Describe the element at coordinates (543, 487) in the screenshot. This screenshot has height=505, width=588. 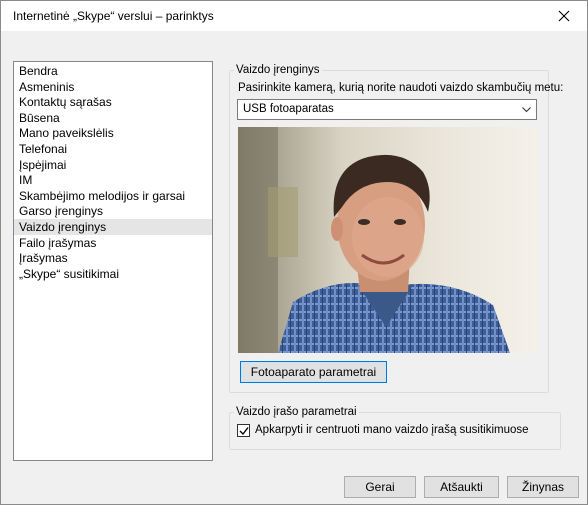
I see `help-button: Žinynas` at that location.